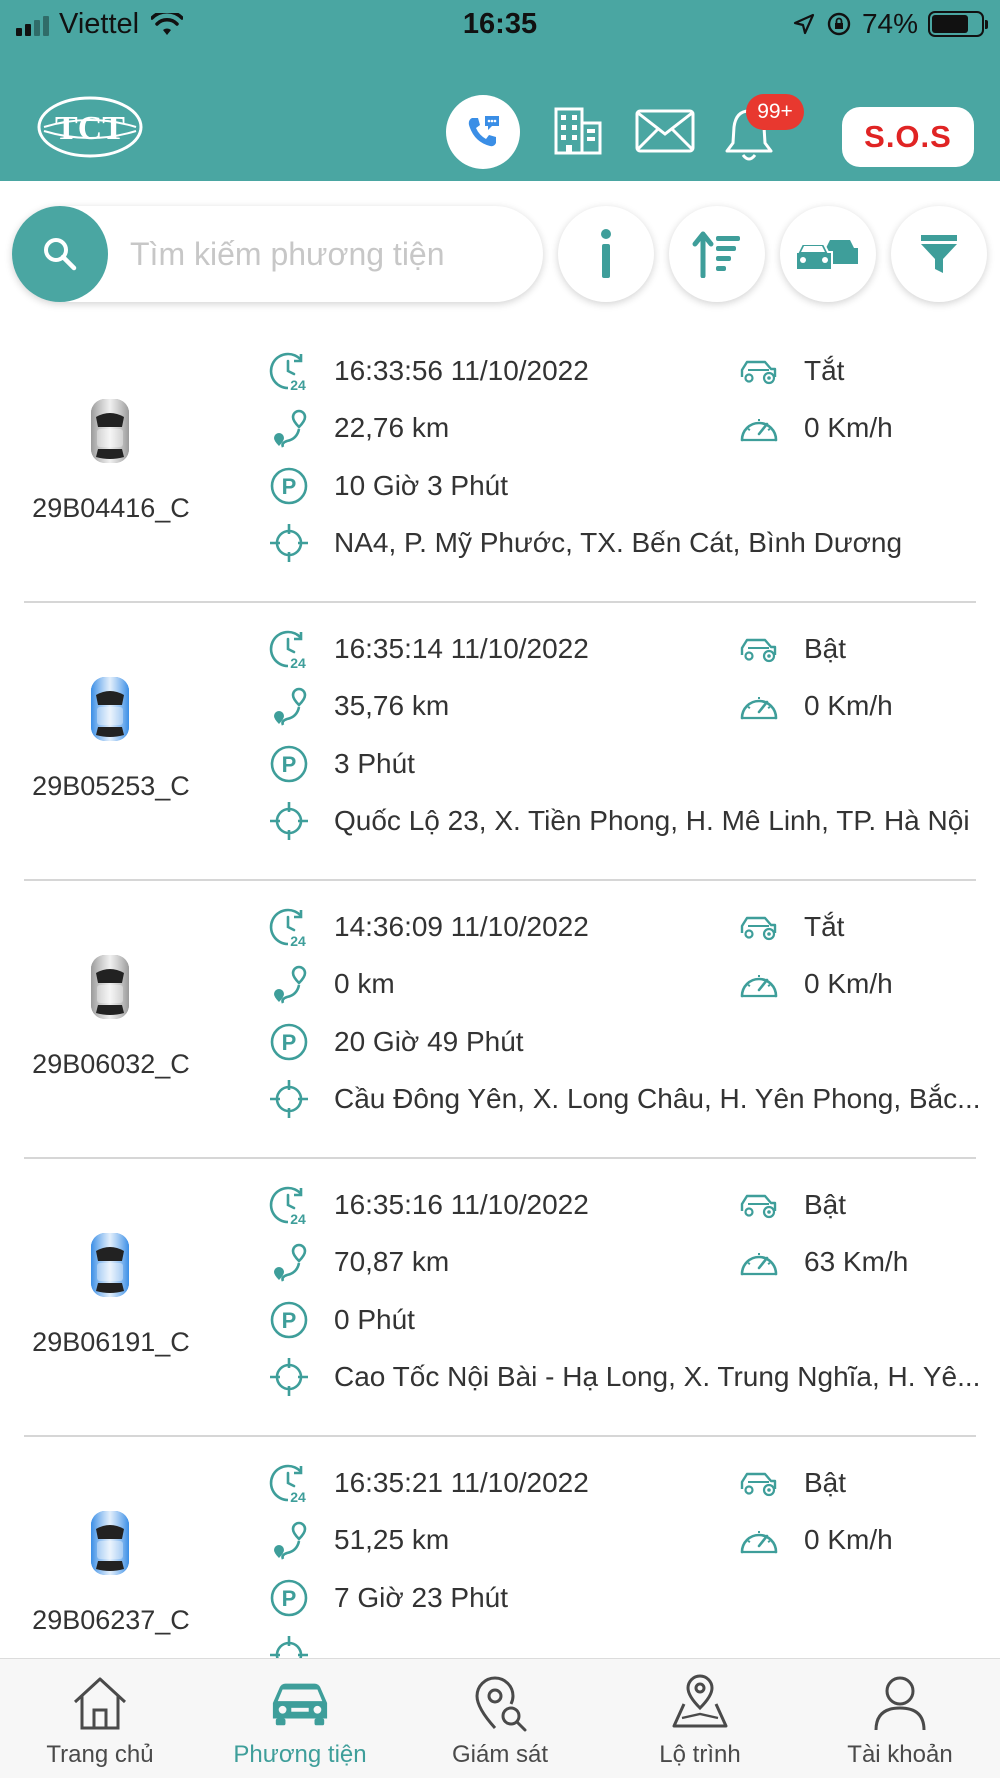  Describe the element at coordinates (60, 254) in the screenshot. I see `search-button` at that location.